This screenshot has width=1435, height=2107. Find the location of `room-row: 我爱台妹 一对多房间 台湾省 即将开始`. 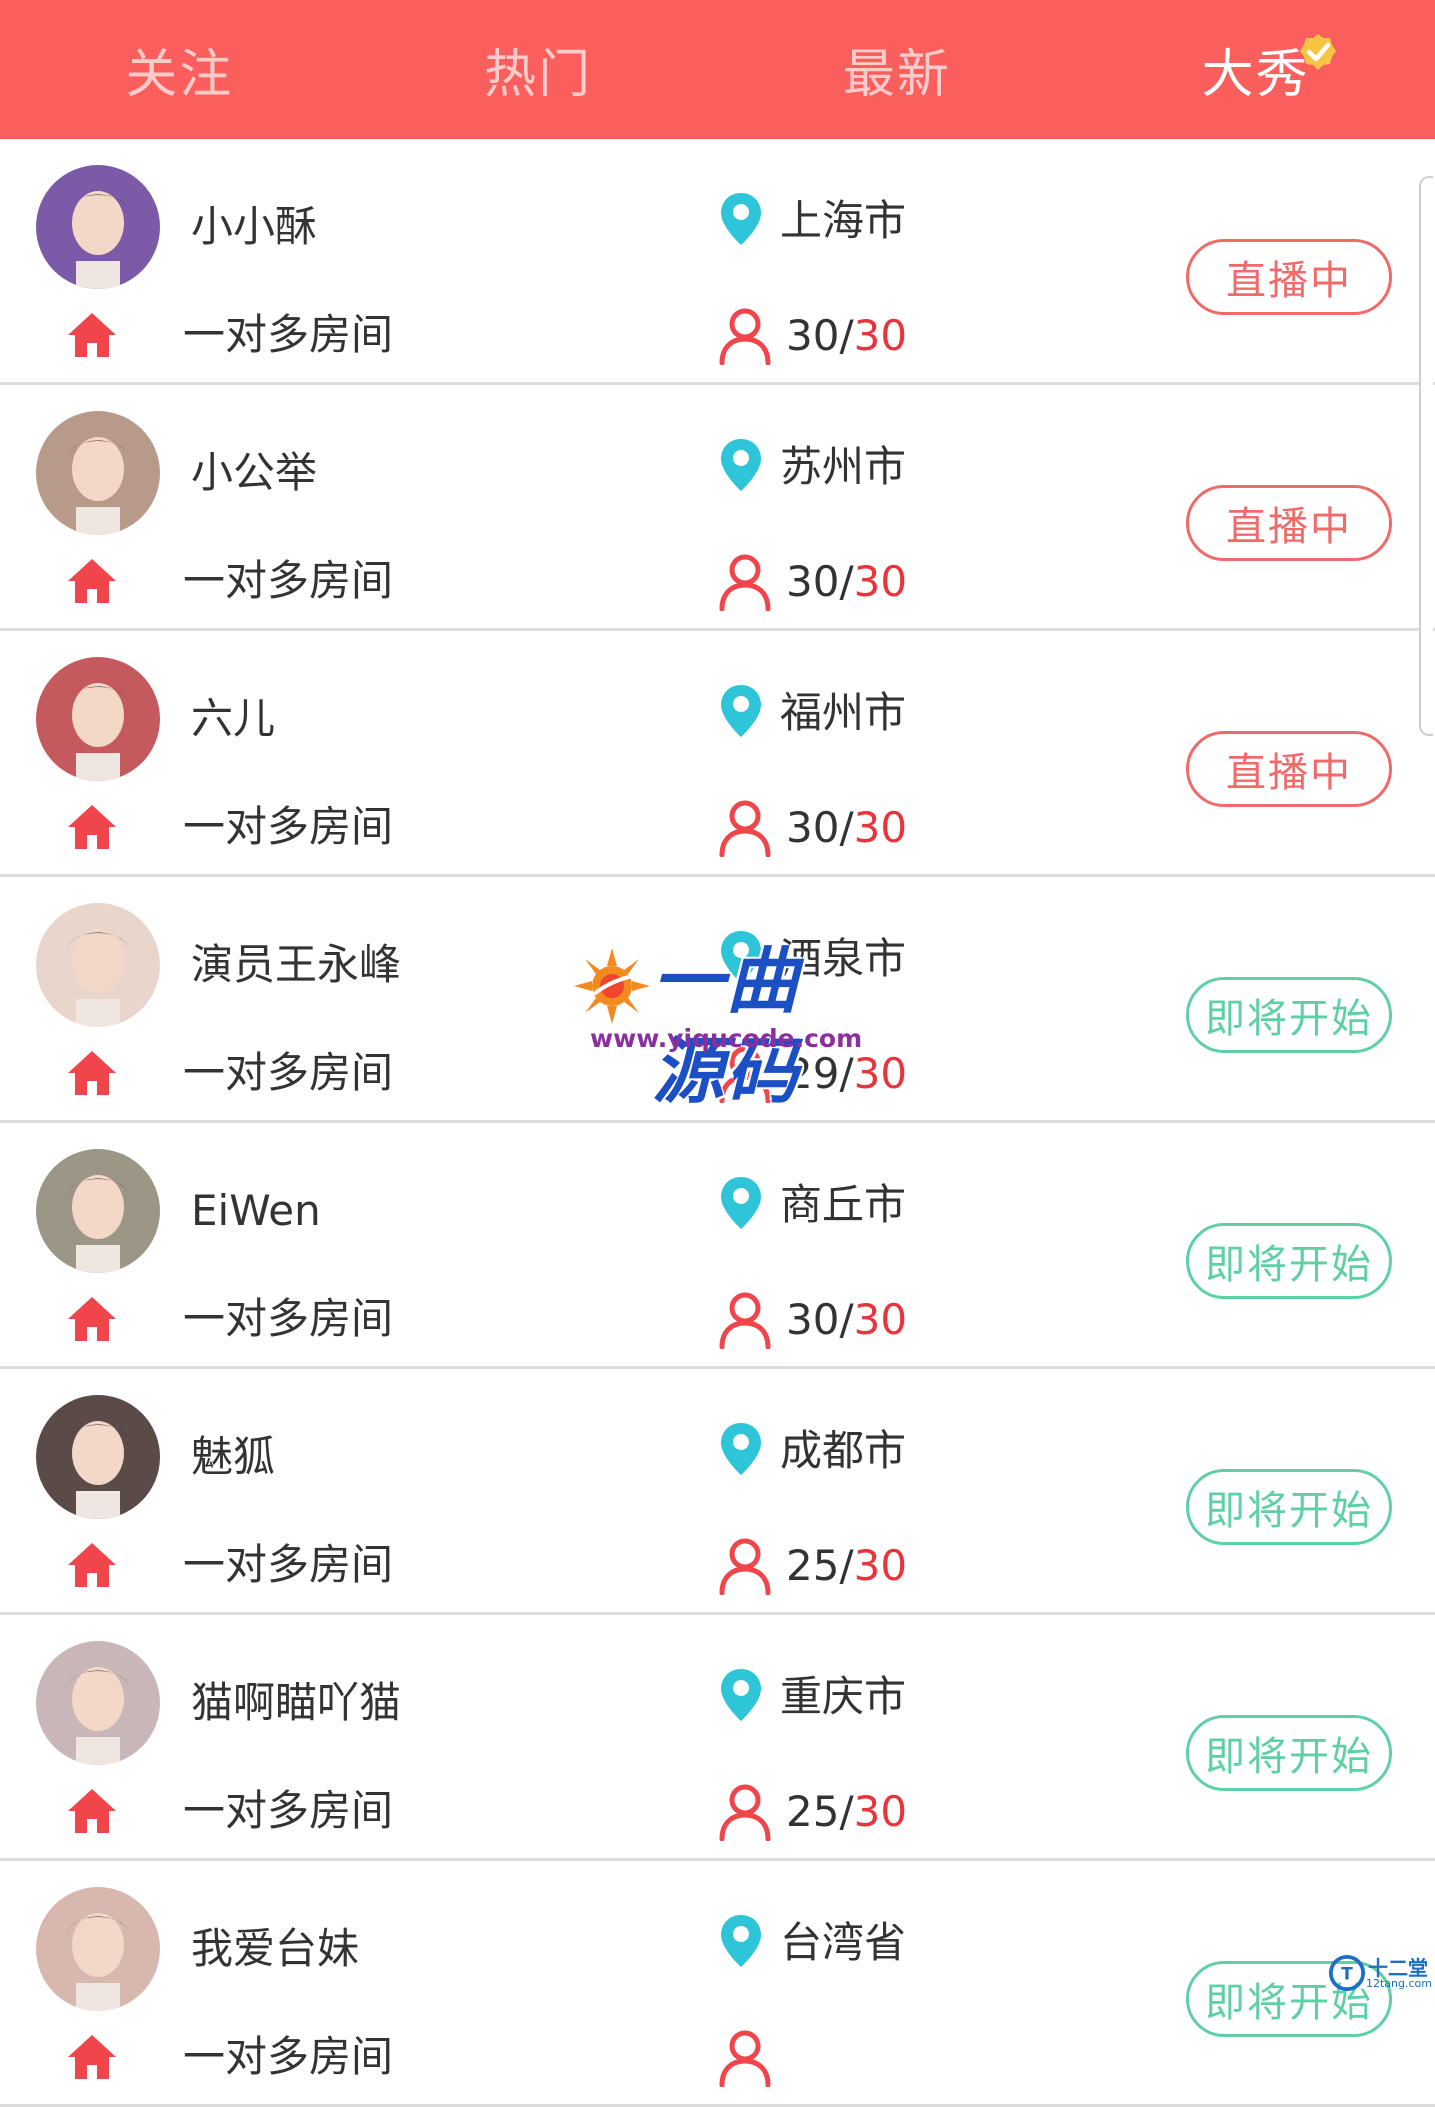

room-row: 我爱台妹 一对多房间 台湾省 即将开始 is located at coordinates (717, 1984).